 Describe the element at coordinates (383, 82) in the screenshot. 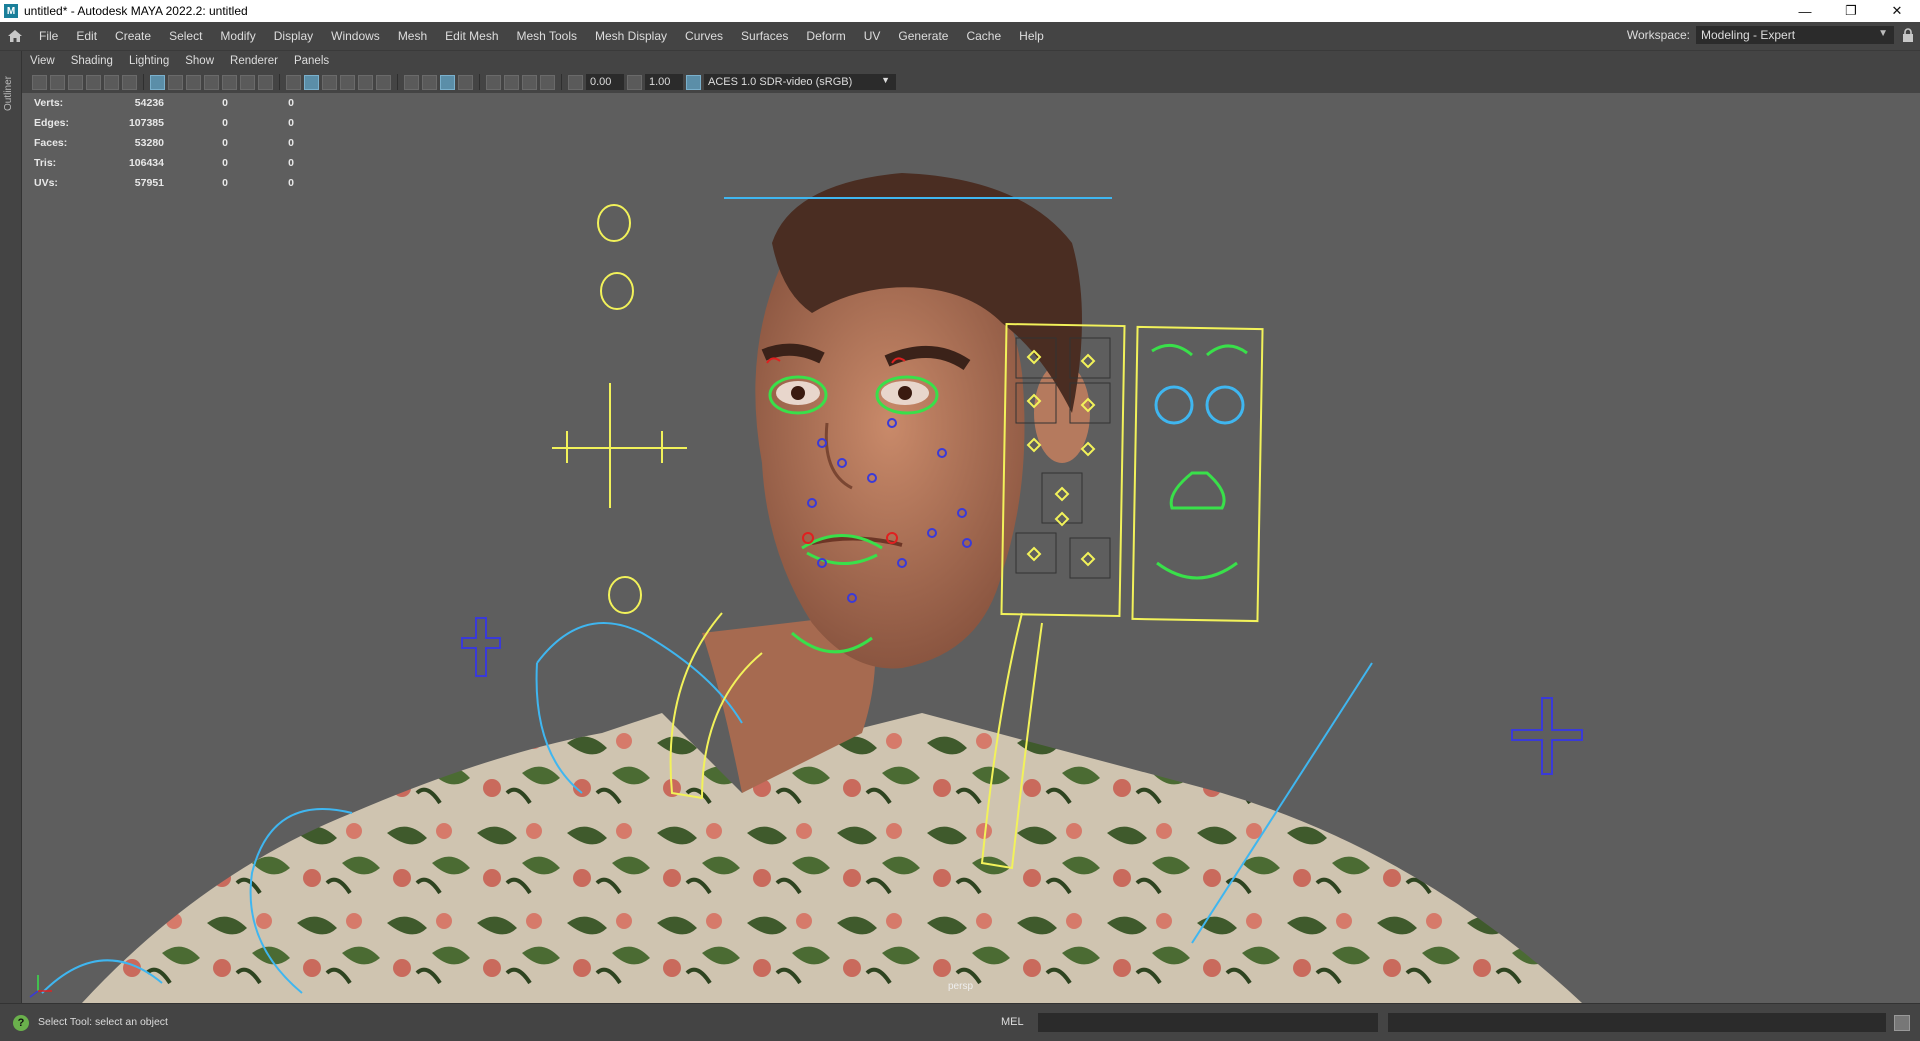

I see `shadows-icon` at that location.